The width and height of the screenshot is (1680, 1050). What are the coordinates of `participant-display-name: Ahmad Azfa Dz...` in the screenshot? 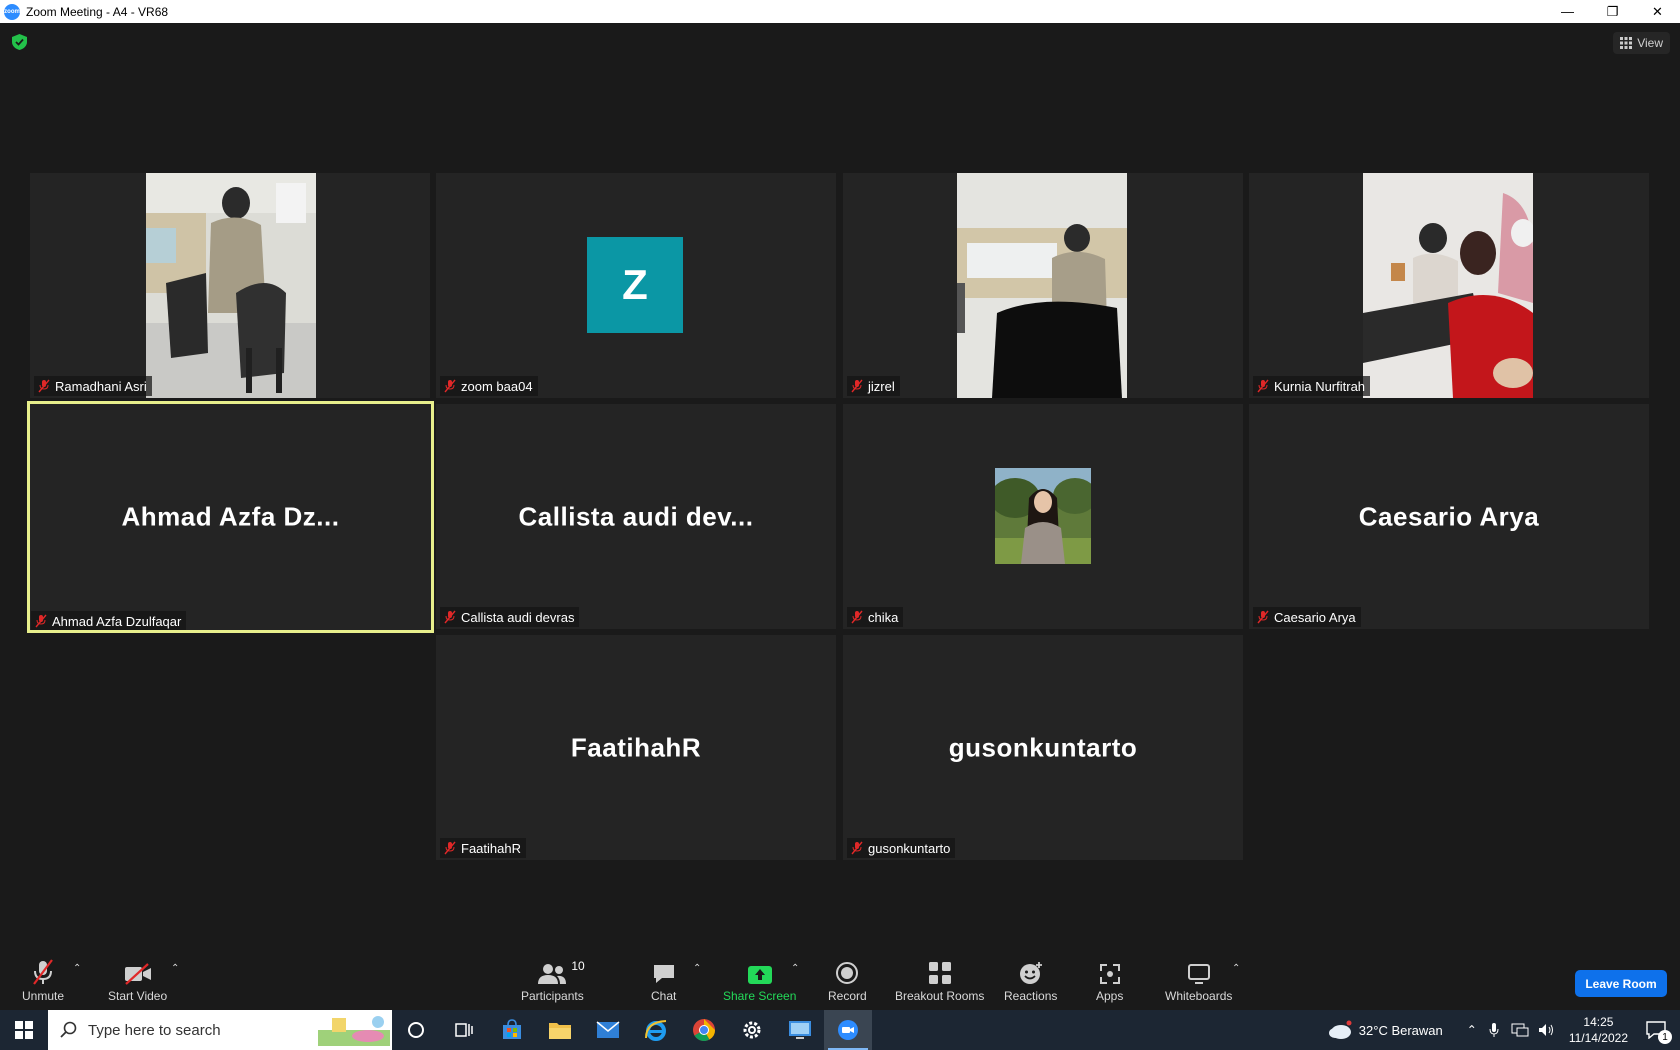 It's located at (230, 516).